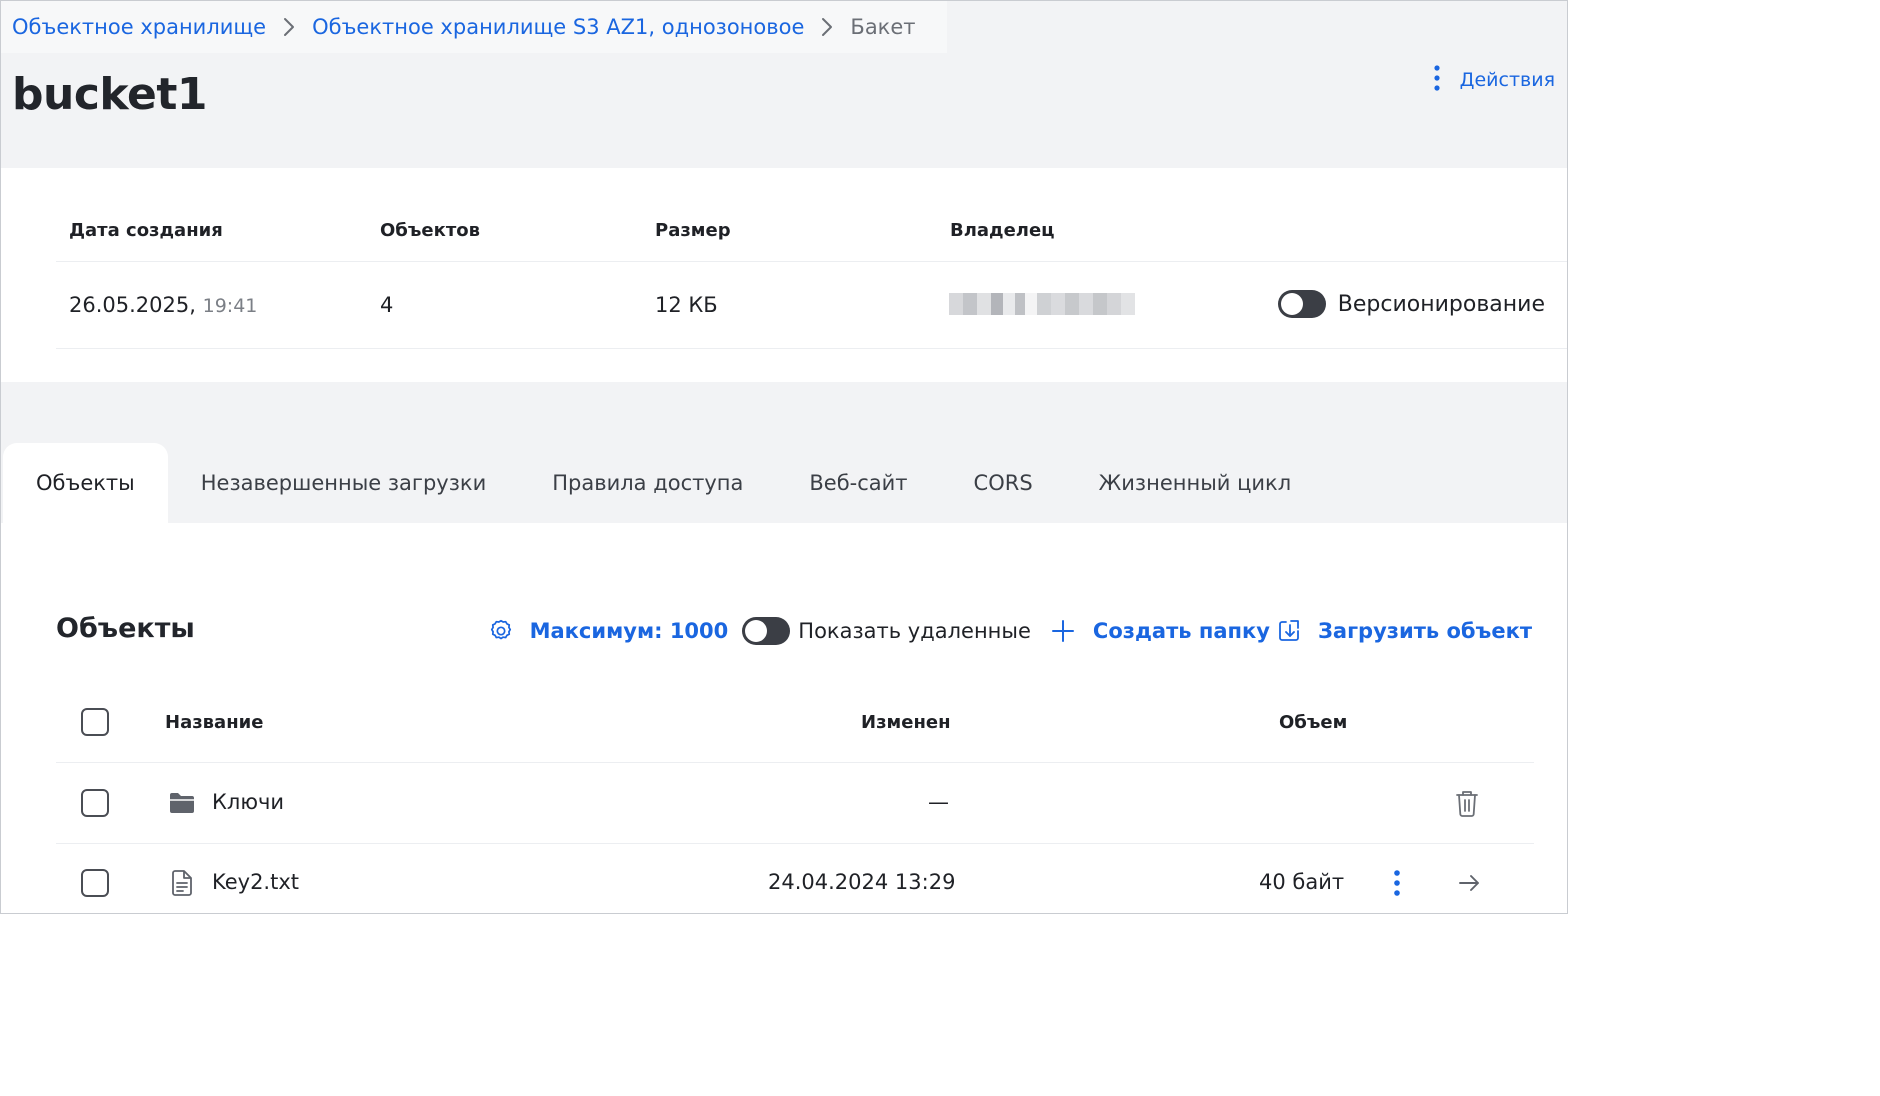 The height and width of the screenshot is (1096, 1880). Describe the element at coordinates (938, 802) in the screenshot. I see `row-modified: —` at that location.